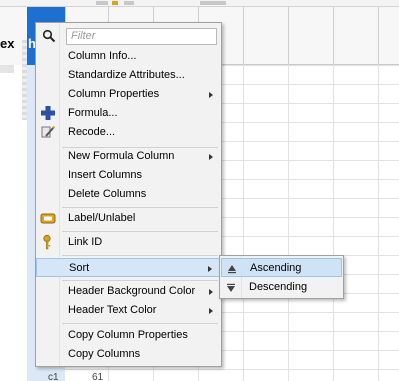 Image resolution: width=399 pixels, height=381 pixels. I want to click on menu-item-label-unlabel: Label/Unlabel, so click(128, 218).